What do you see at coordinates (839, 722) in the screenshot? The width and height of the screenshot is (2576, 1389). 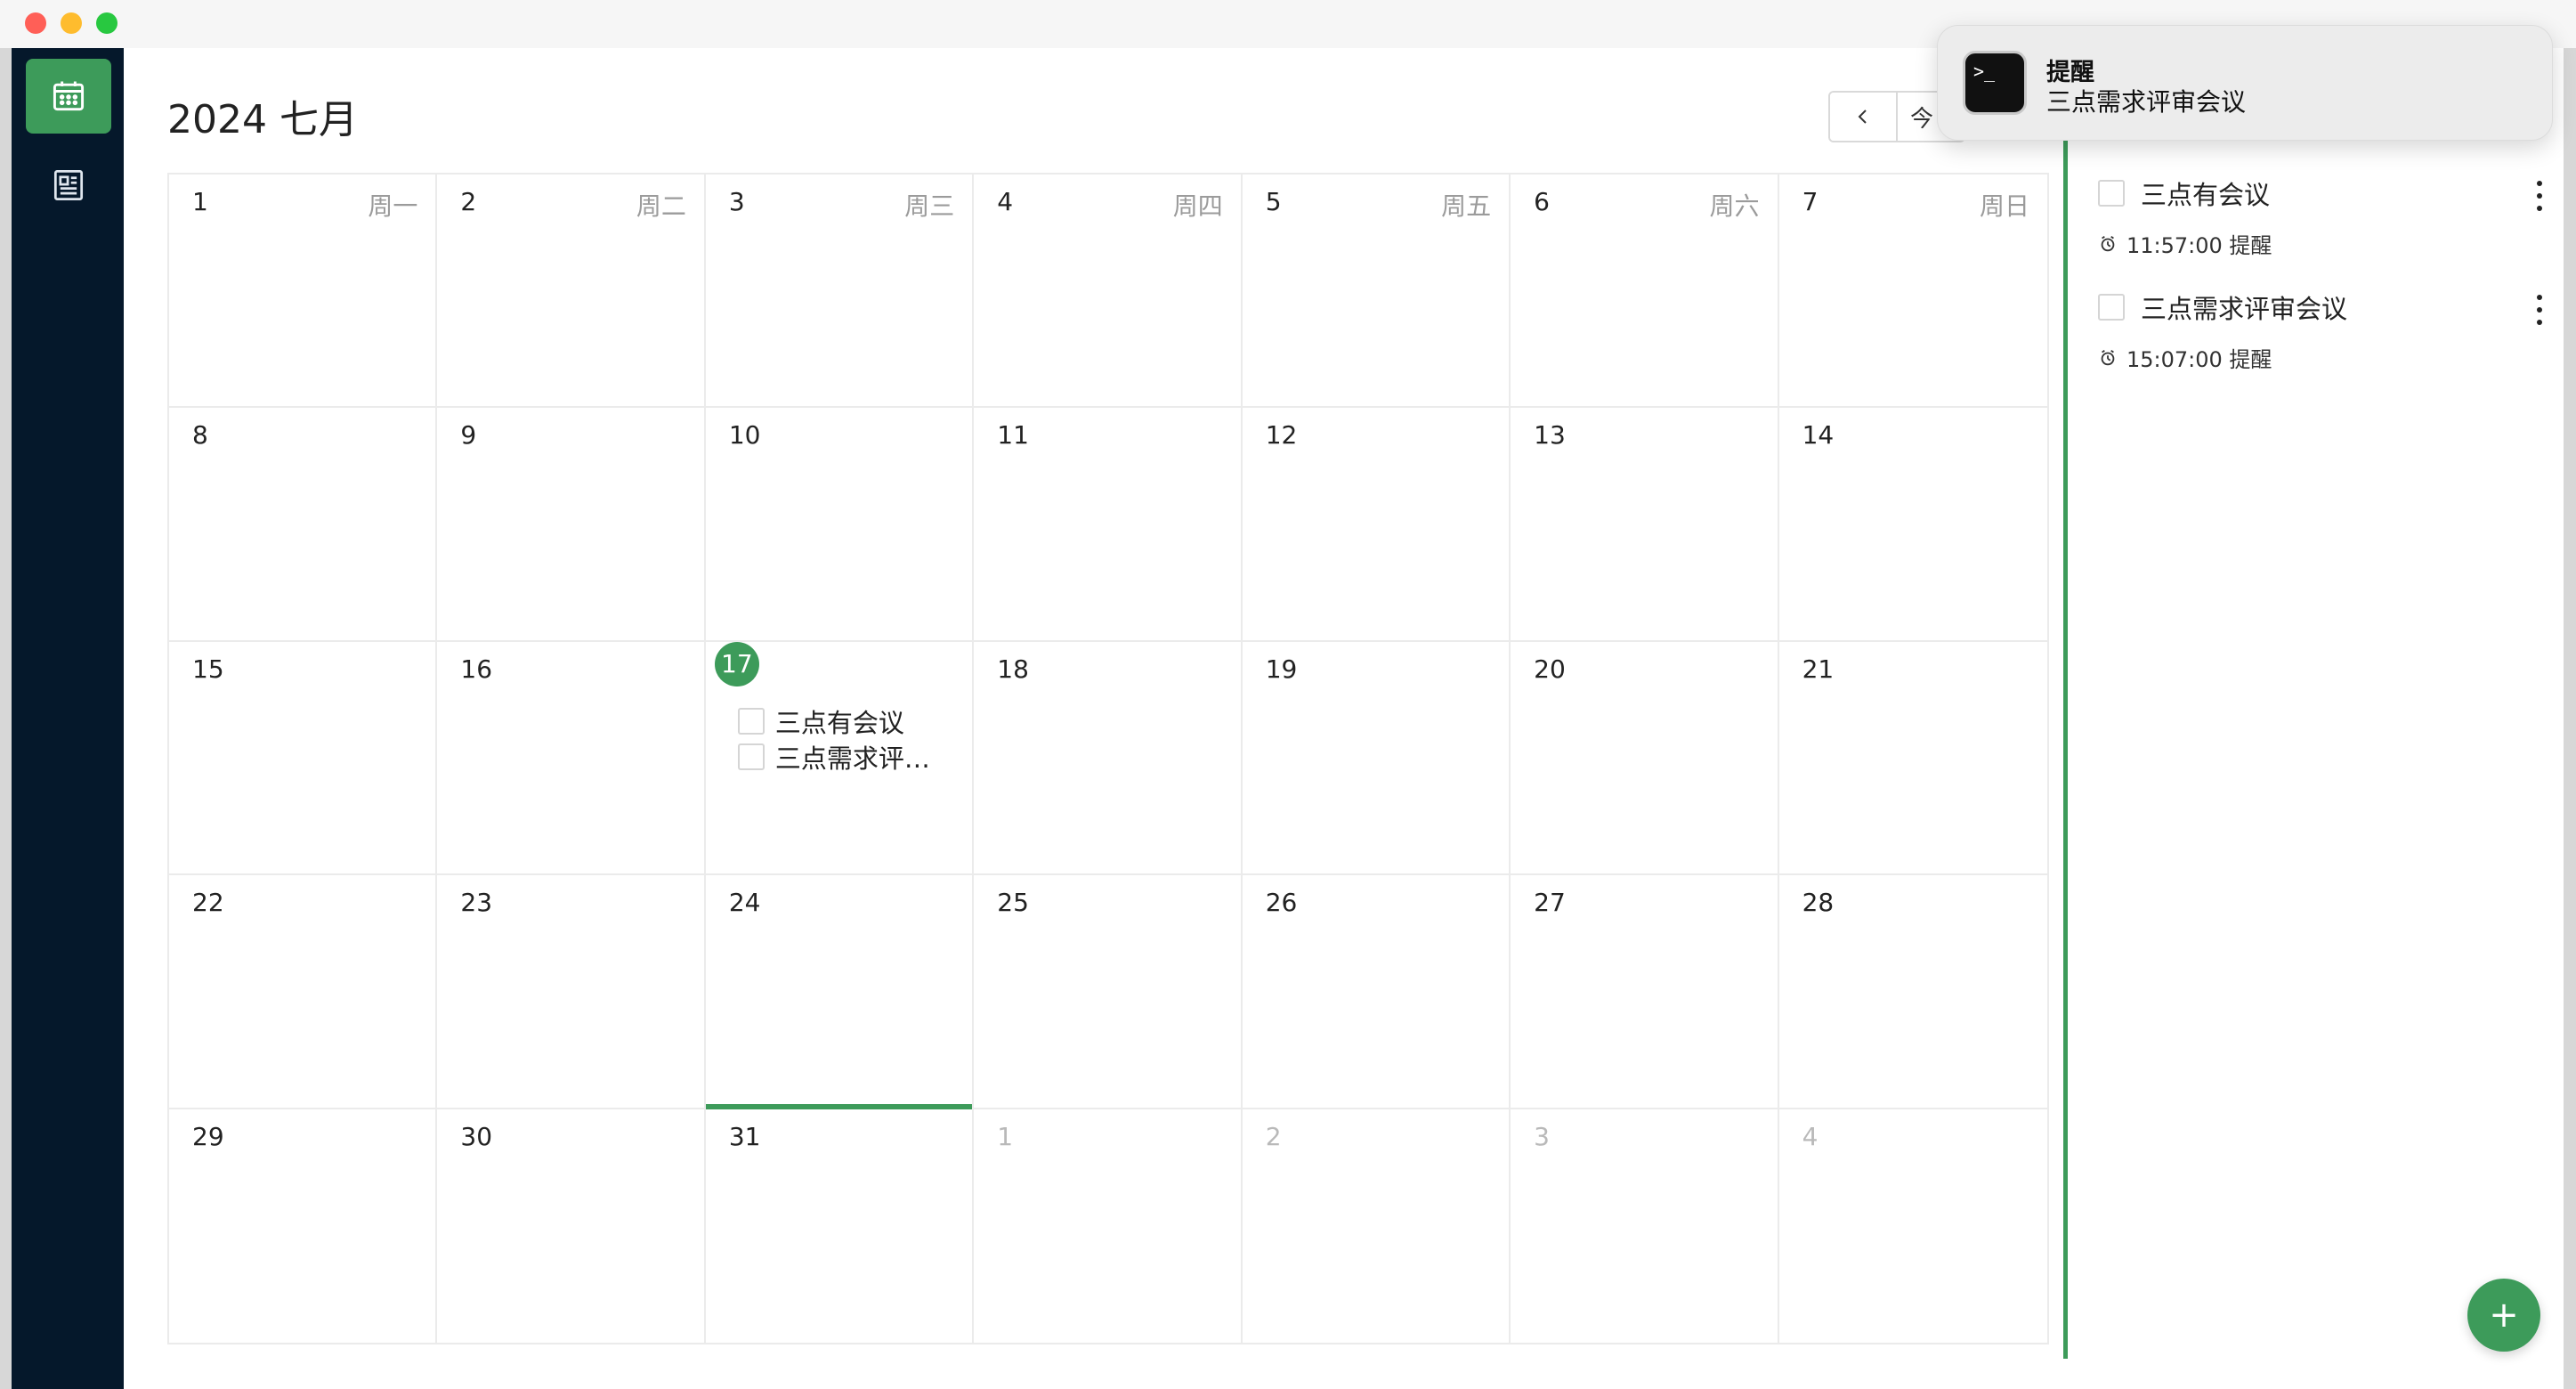 I see `event-title: 三点有会议` at bounding box center [839, 722].